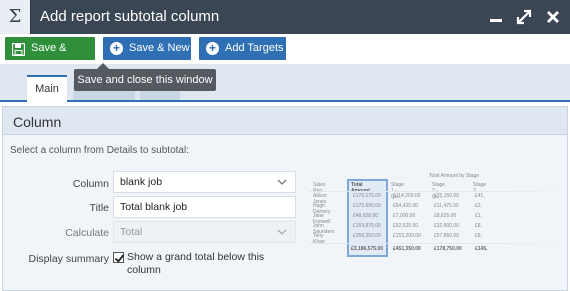 This screenshot has height=291, width=570. What do you see at coordinates (553, 17) in the screenshot?
I see `close-icon` at bounding box center [553, 17].